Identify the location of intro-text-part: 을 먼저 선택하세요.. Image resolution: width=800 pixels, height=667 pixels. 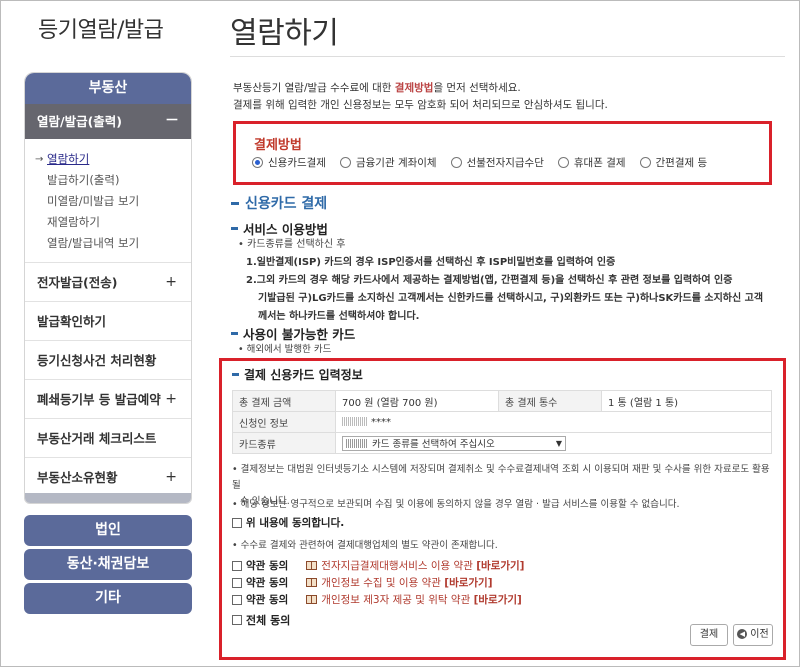
(477, 88).